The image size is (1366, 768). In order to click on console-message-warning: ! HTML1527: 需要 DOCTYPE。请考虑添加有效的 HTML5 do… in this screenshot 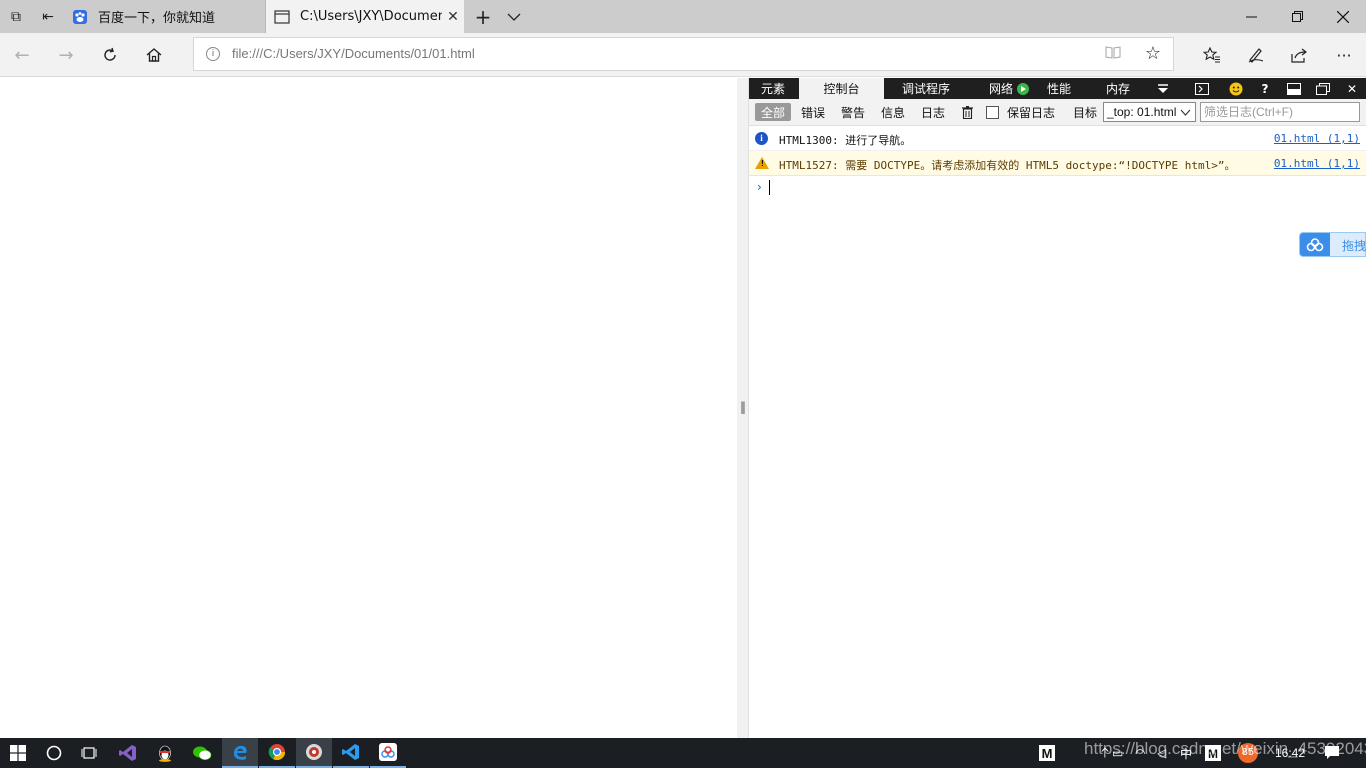, I will do `click(1057, 163)`.